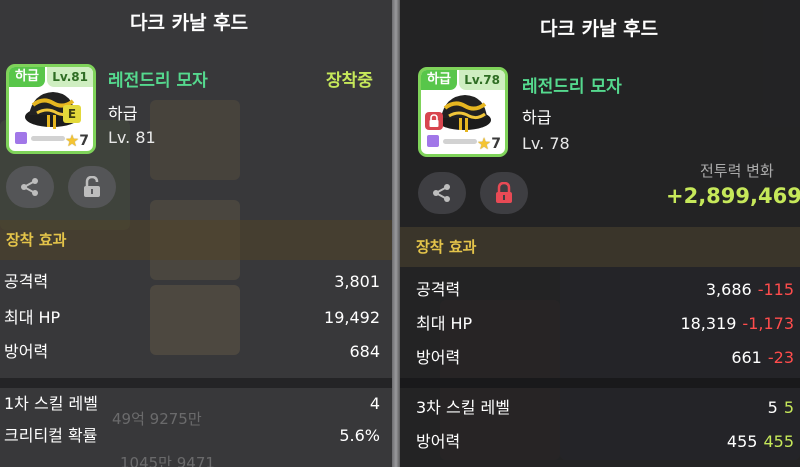 The image size is (800, 467). I want to click on stat-value: 4, so click(374, 403).